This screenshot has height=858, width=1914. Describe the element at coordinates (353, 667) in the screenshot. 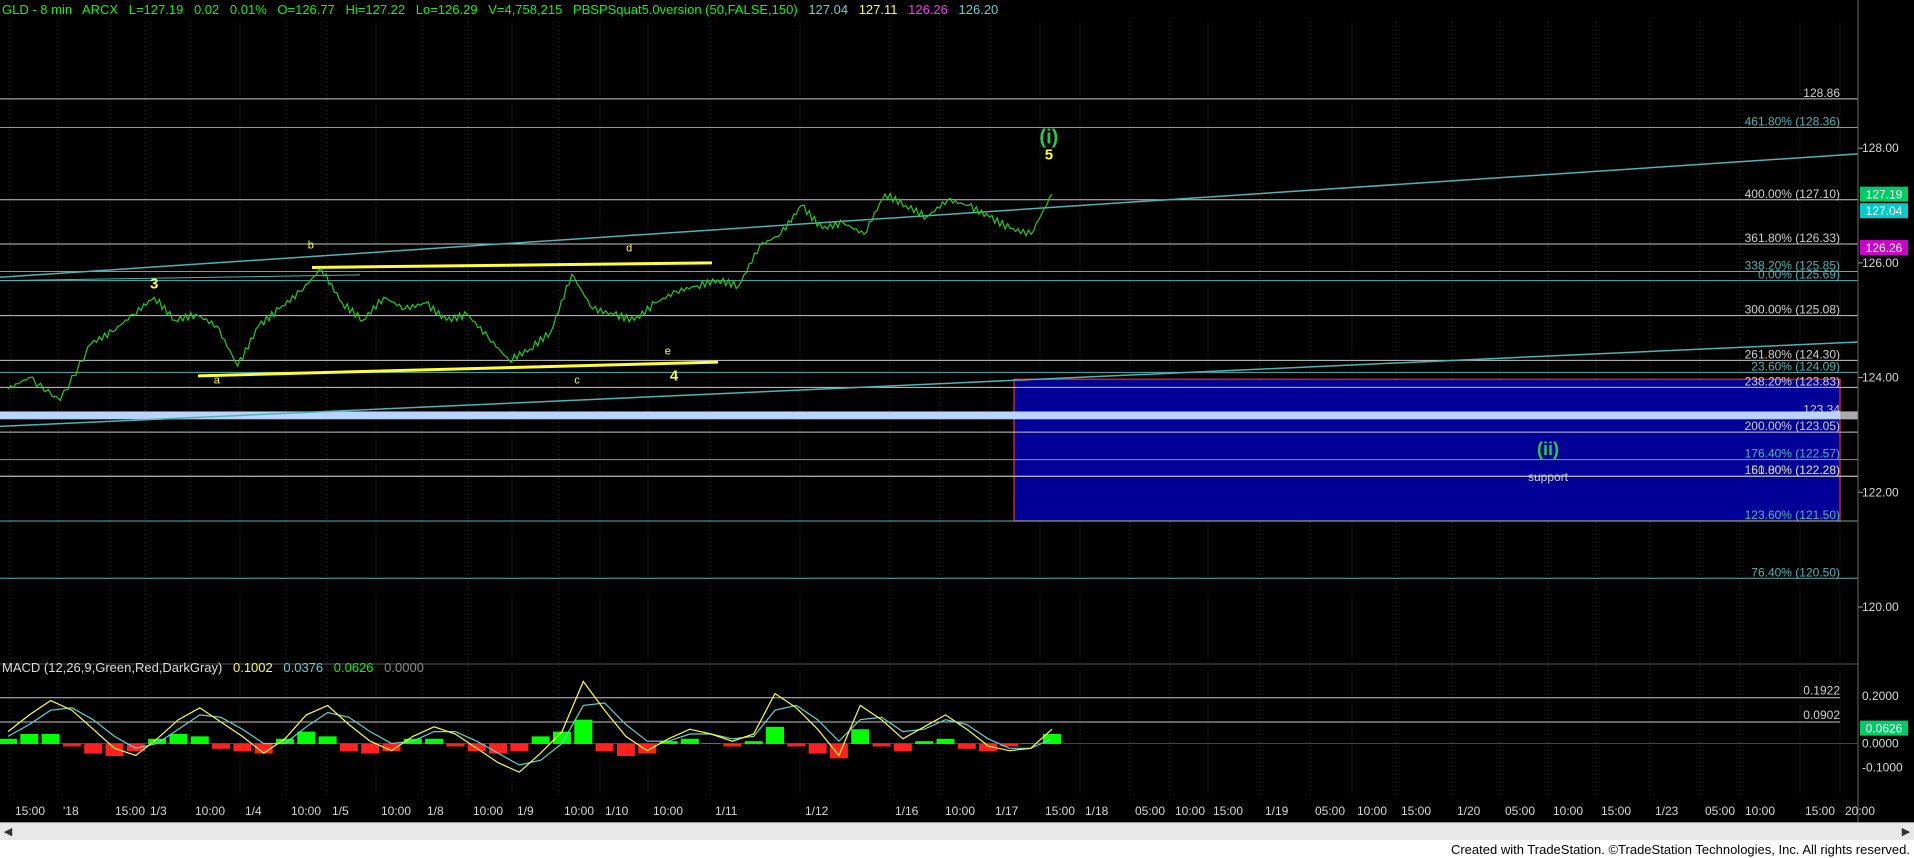

I see `macd-value-3: 0.0626` at that location.